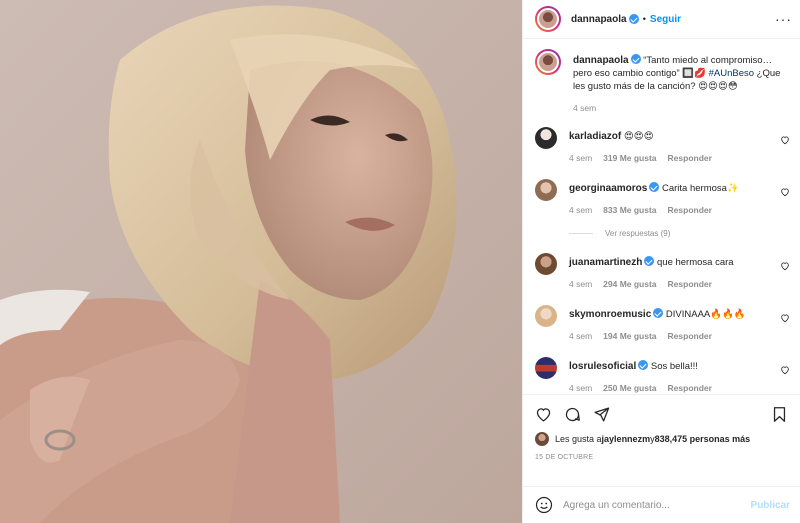 The width and height of the screenshot is (800, 523). What do you see at coordinates (629, 336) in the screenshot?
I see `comment-likes: 194 Me gusta` at bounding box center [629, 336].